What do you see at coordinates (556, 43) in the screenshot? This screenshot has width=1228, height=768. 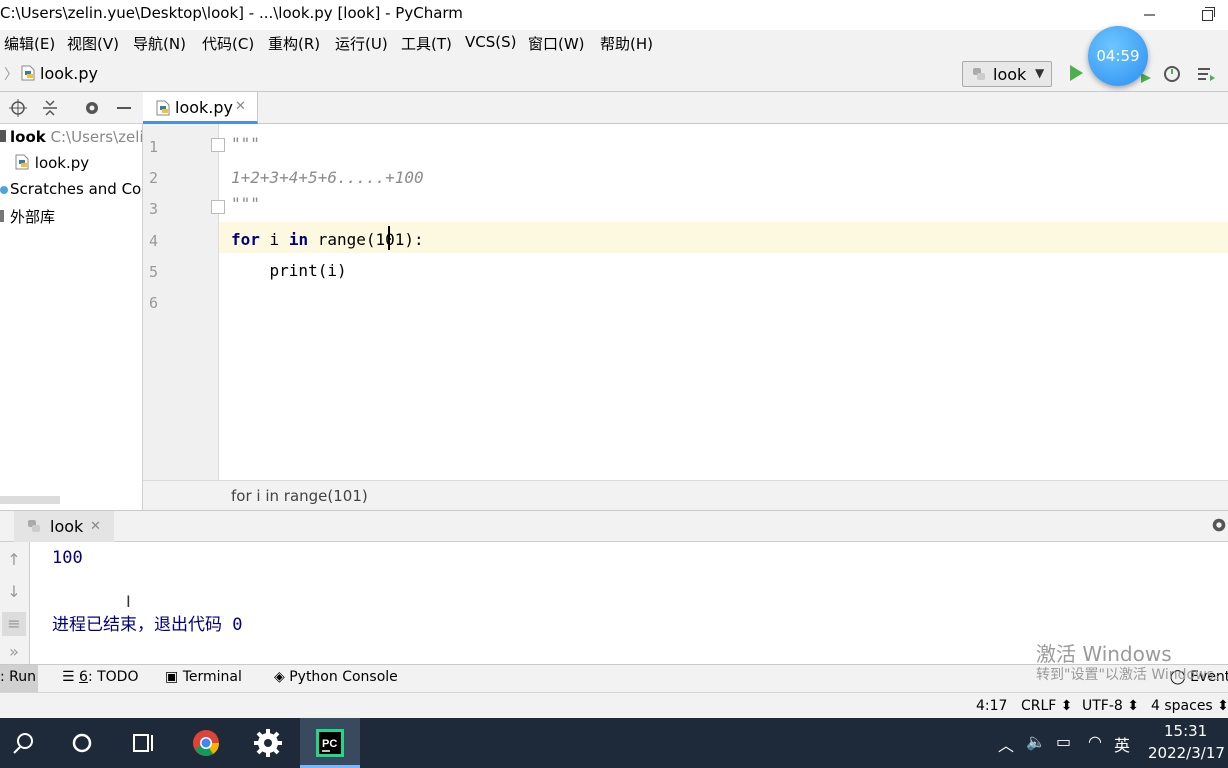 I see `menu-window: 窗口(W)` at bounding box center [556, 43].